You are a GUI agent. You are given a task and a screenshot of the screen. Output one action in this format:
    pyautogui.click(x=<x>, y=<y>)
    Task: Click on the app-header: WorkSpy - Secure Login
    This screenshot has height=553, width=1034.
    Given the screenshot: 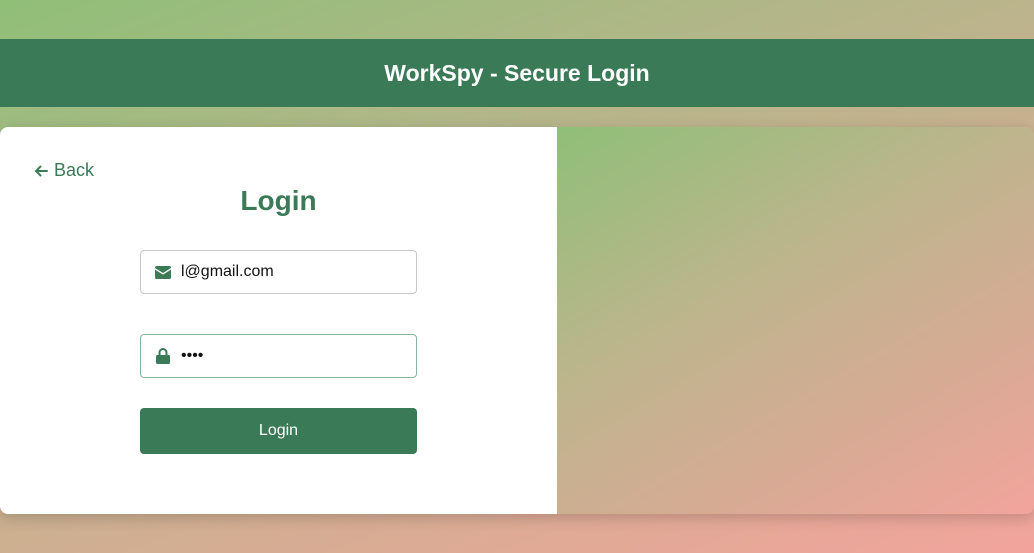 What is the action you would take?
    pyautogui.click(x=517, y=73)
    